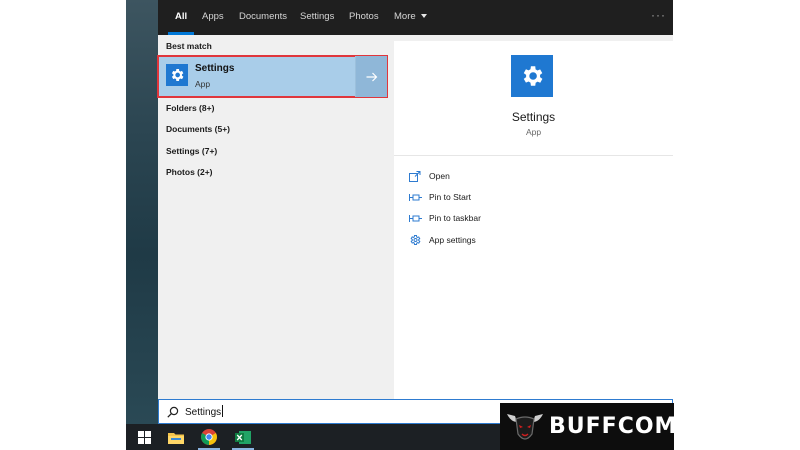 The height and width of the screenshot is (450, 800). What do you see at coordinates (213, 17) in the screenshot?
I see `tab-apps: Apps` at bounding box center [213, 17].